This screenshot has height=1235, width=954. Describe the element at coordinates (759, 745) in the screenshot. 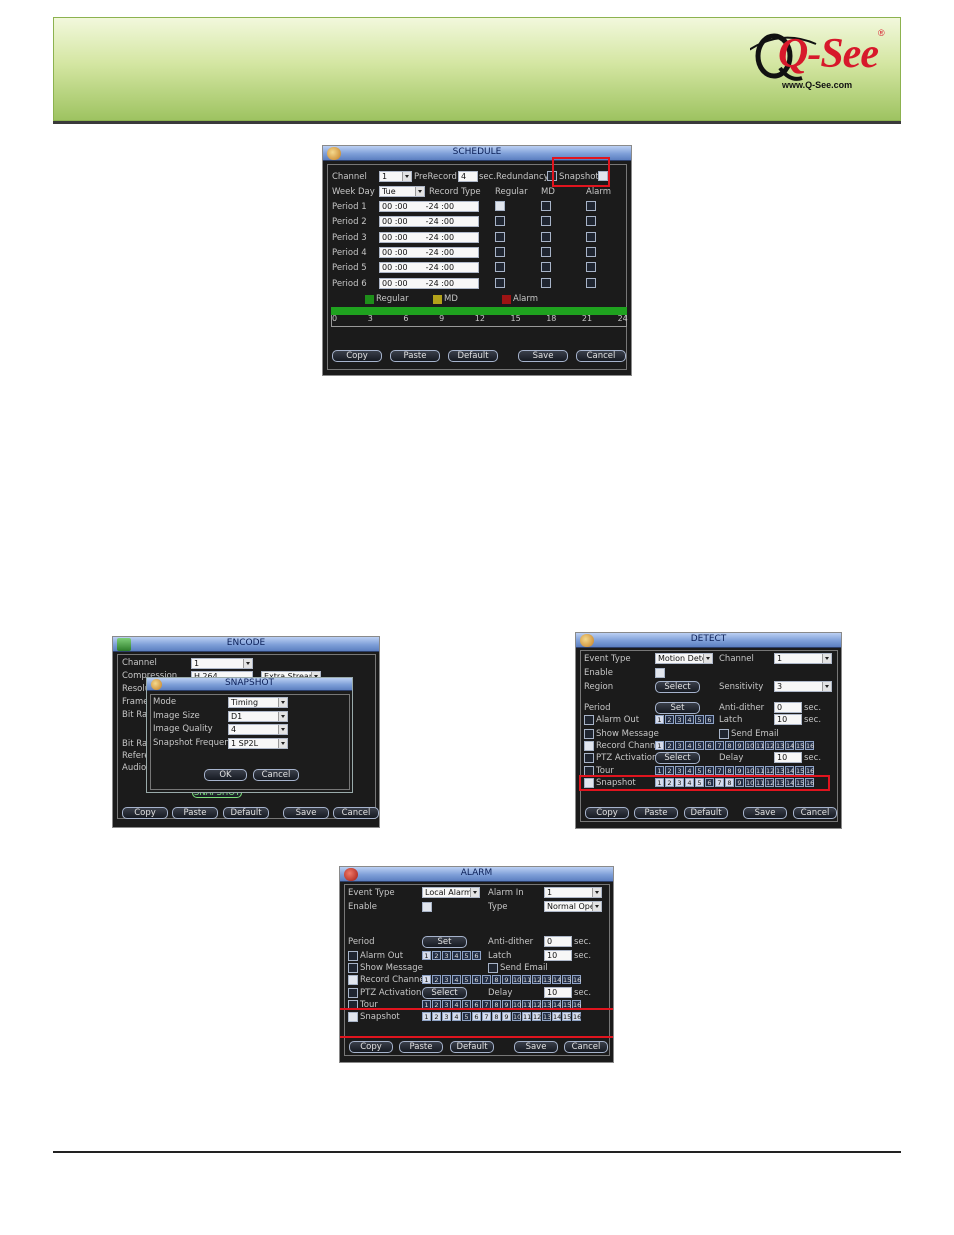

I see `record-channel-11: 11` at that location.